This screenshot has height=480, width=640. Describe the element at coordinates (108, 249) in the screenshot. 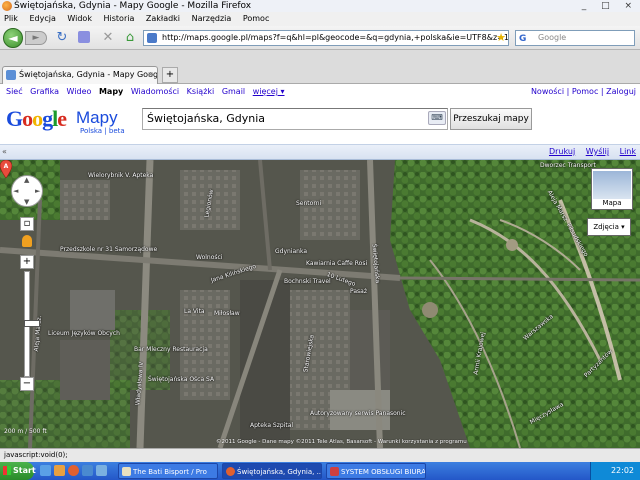

I see `poi-label: Przedszkole nr 31 Samorządowe` at that location.